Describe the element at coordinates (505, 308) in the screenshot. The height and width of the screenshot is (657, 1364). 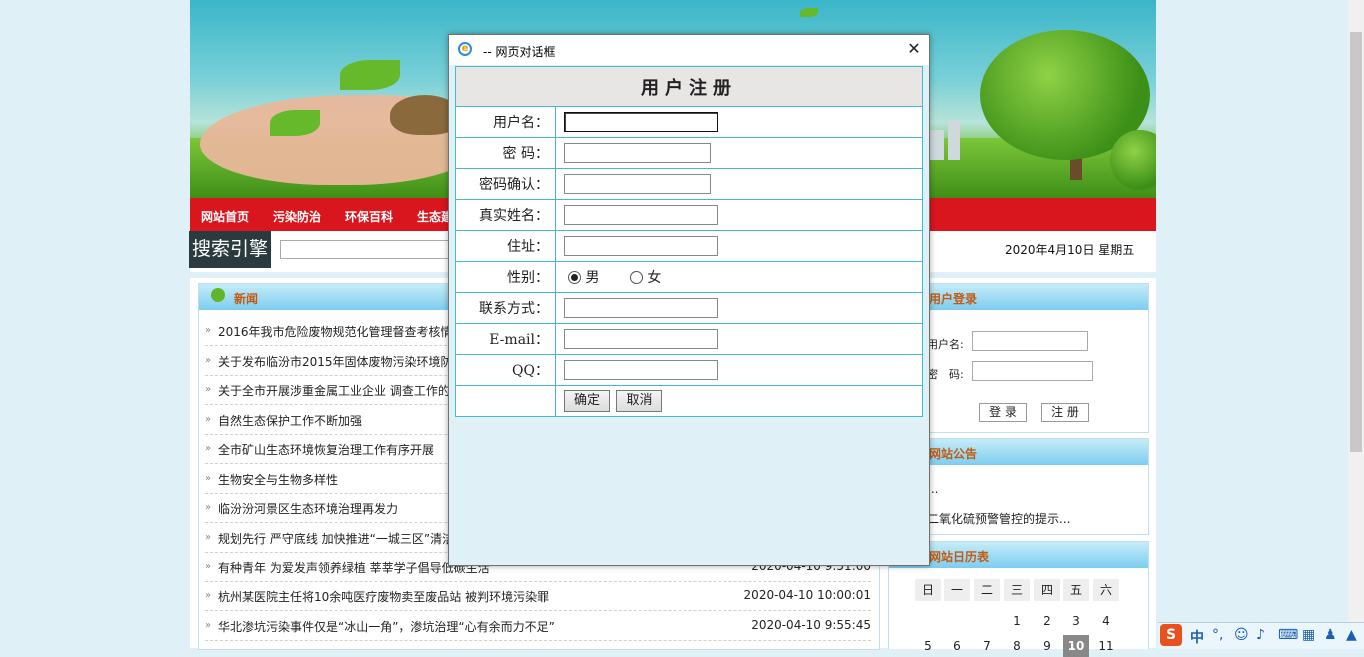
I see `contact-label: 联系方式：` at that location.